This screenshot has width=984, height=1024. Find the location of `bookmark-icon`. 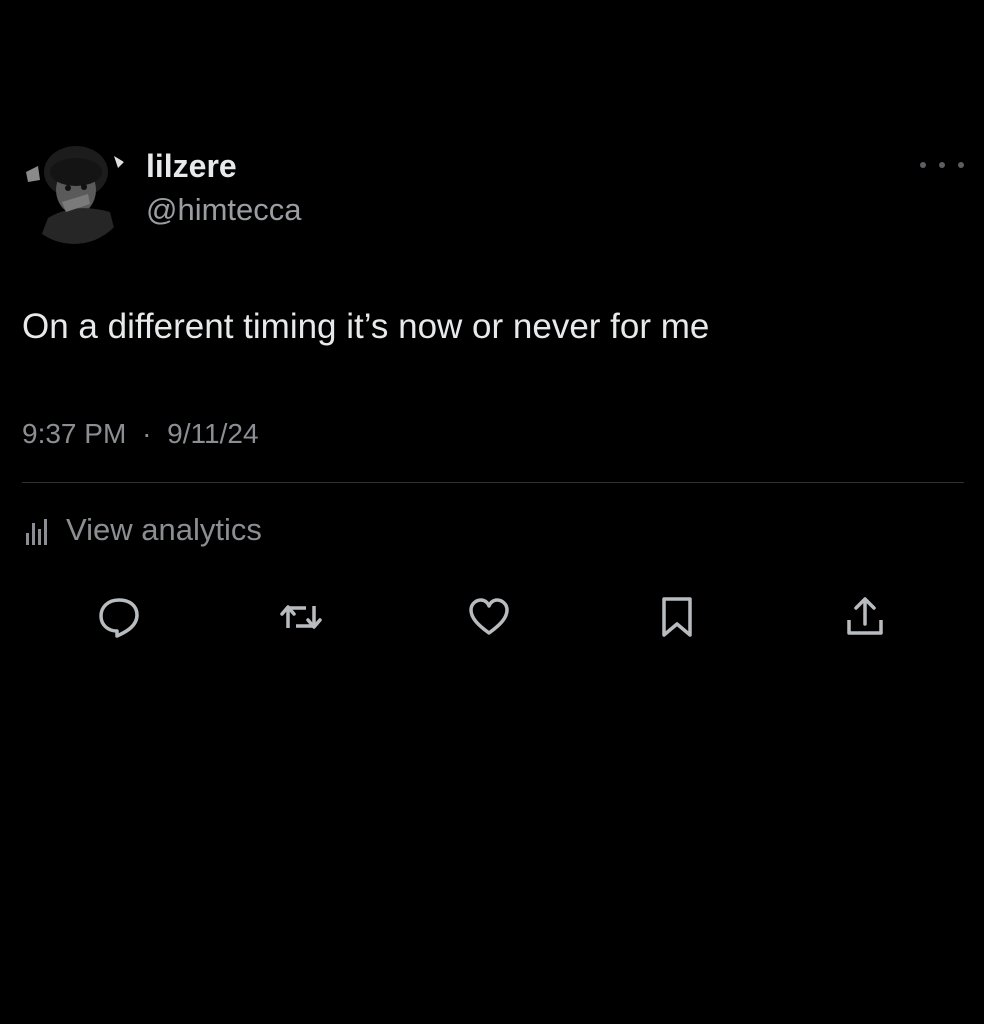

bookmark-icon is located at coordinates (677, 617).